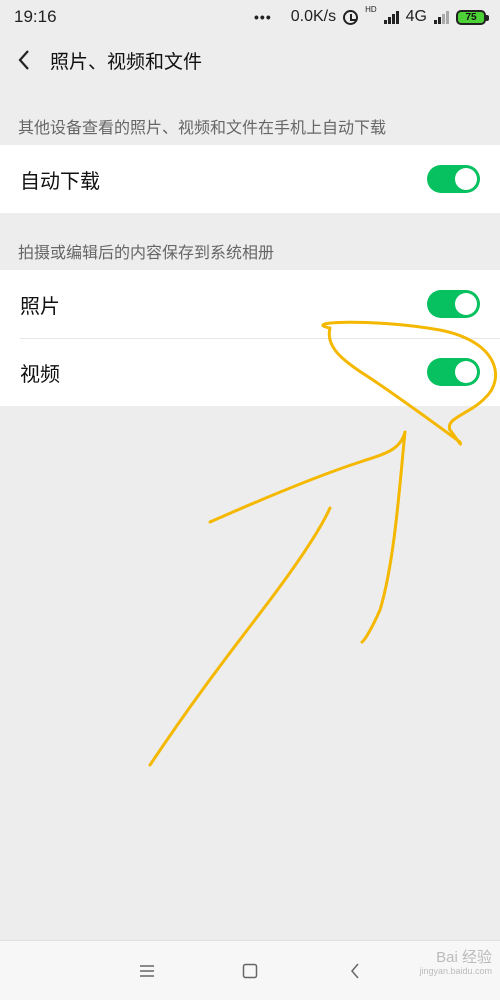  What do you see at coordinates (250, 60) in the screenshot?
I see `nav-bar: 照片、视频和文件` at bounding box center [250, 60].